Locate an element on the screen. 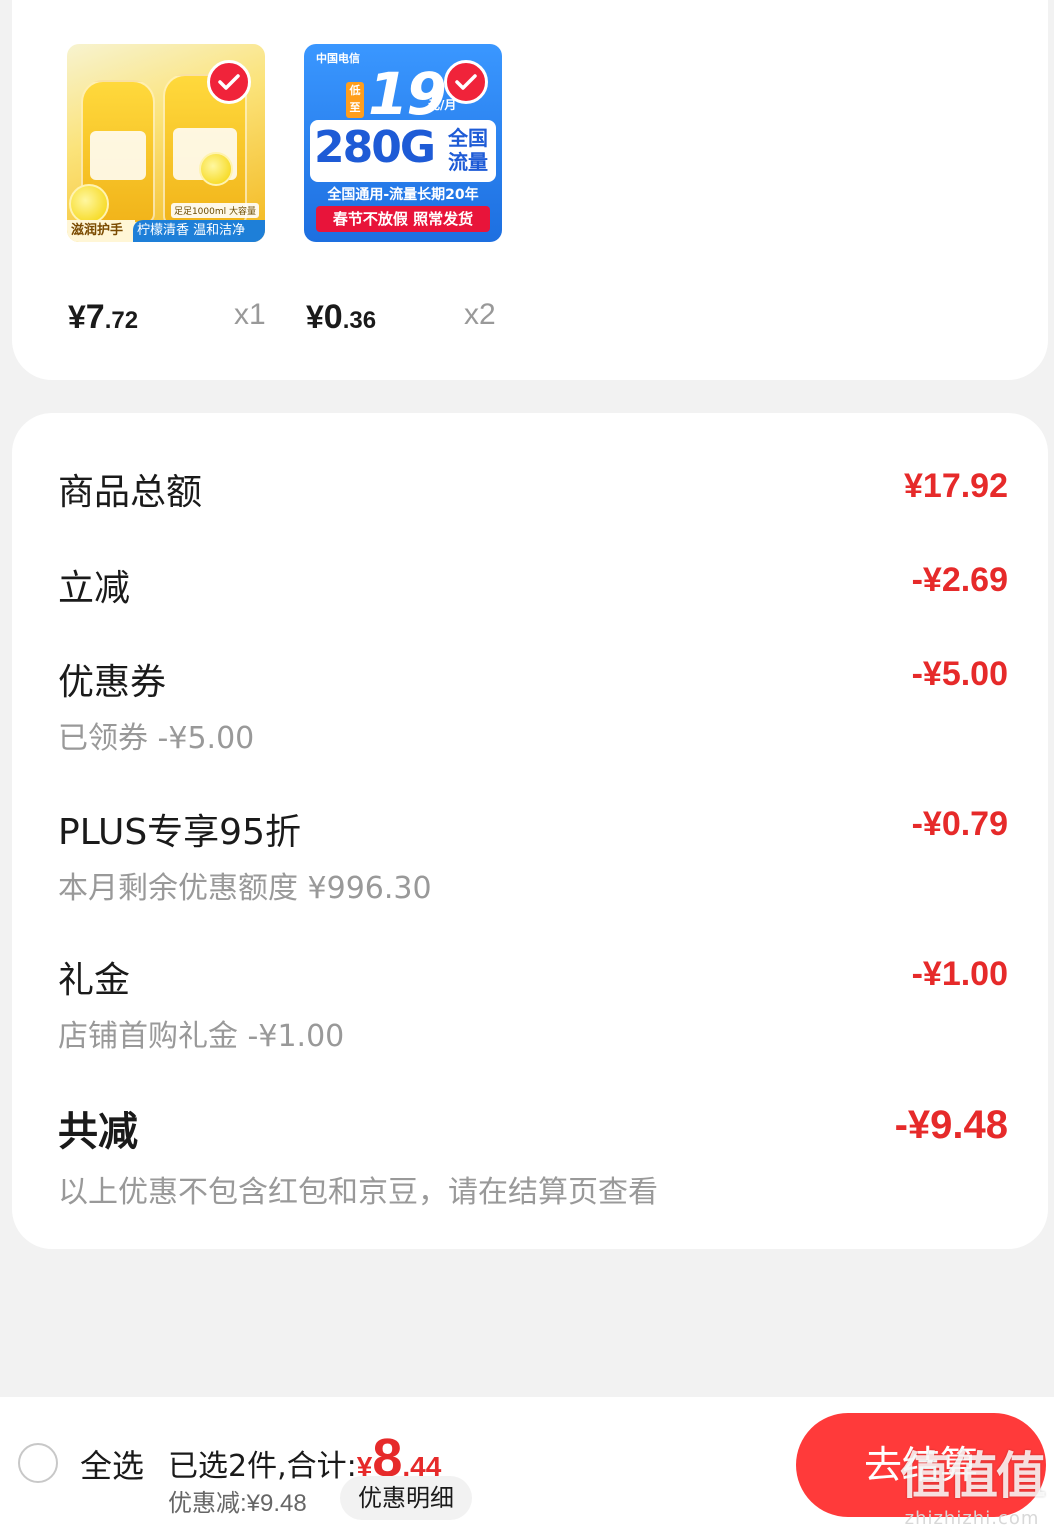  select-all-label: 全选 is located at coordinates (112, 1464).